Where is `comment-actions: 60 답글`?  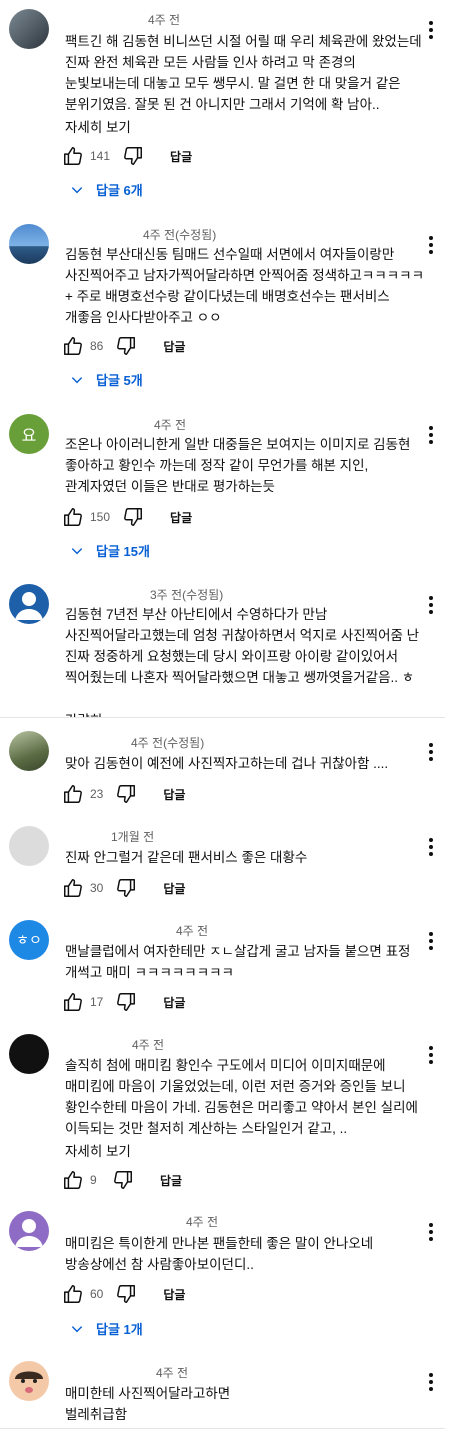
comment-actions: 60 답글 is located at coordinates (123, 1294).